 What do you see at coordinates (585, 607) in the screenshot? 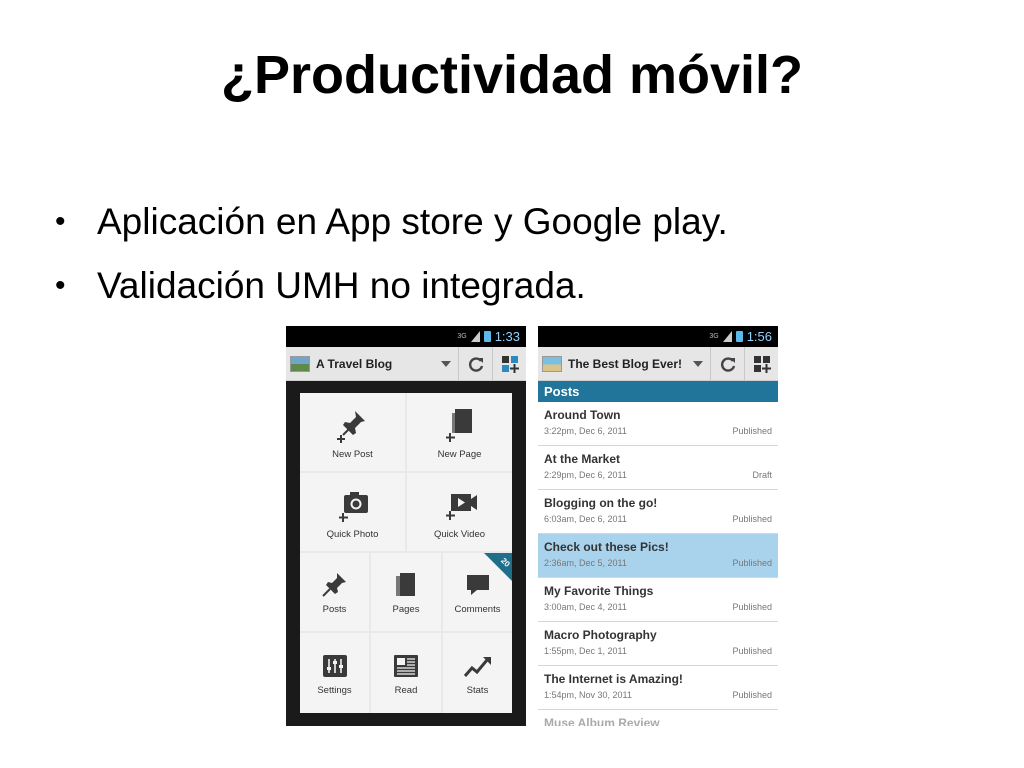
I see `post-date: 3:00am, Dec 4, 2011` at bounding box center [585, 607].